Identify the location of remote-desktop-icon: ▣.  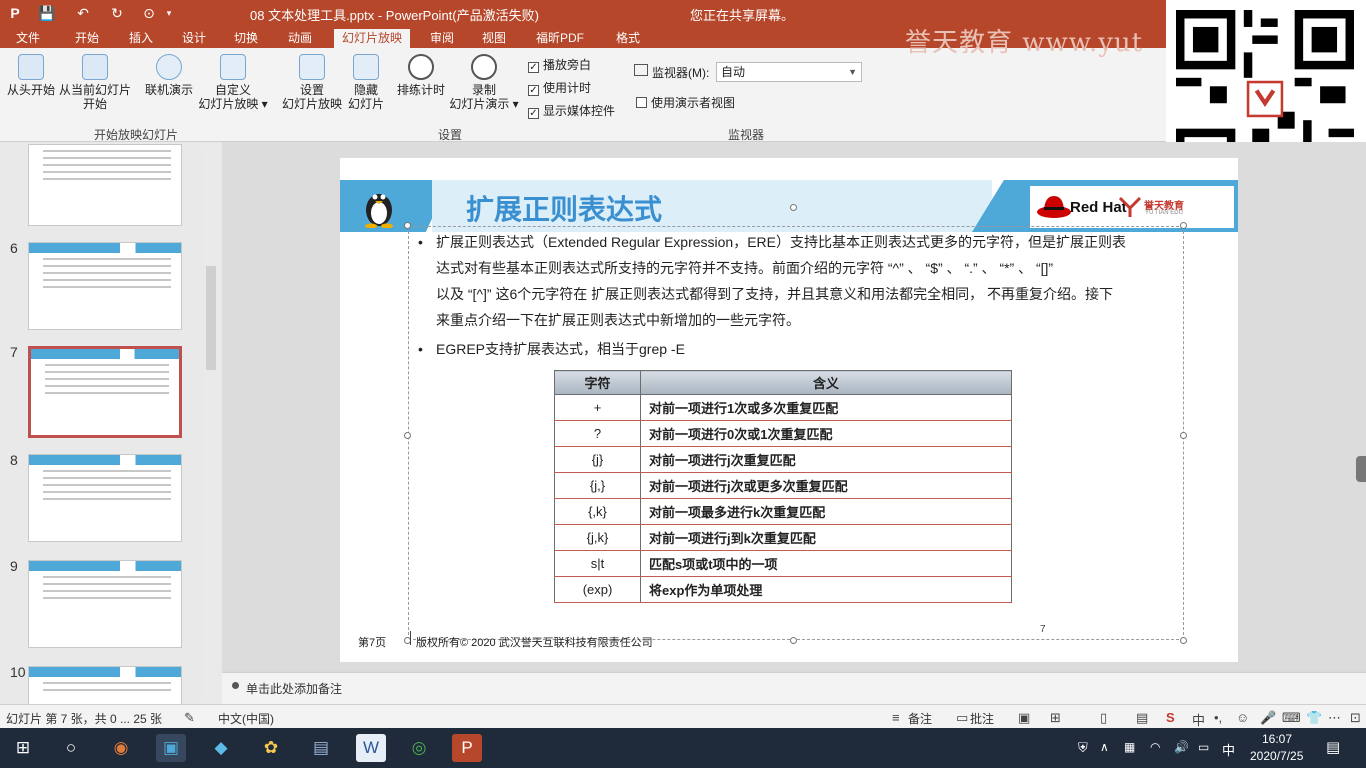
(171, 748).